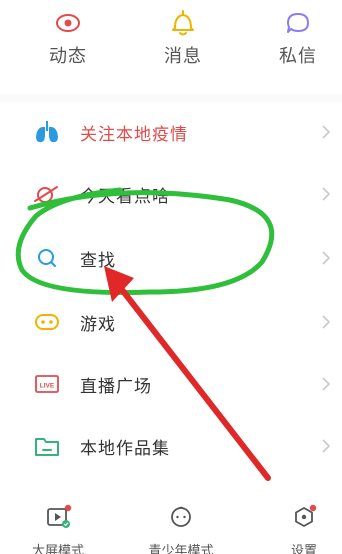 This screenshot has height=554, width=342. What do you see at coordinates (125, 197) in the screenshot?
I see `menu-label-whats-on-today: 今天看点啥` at bounding box center [125, 197].